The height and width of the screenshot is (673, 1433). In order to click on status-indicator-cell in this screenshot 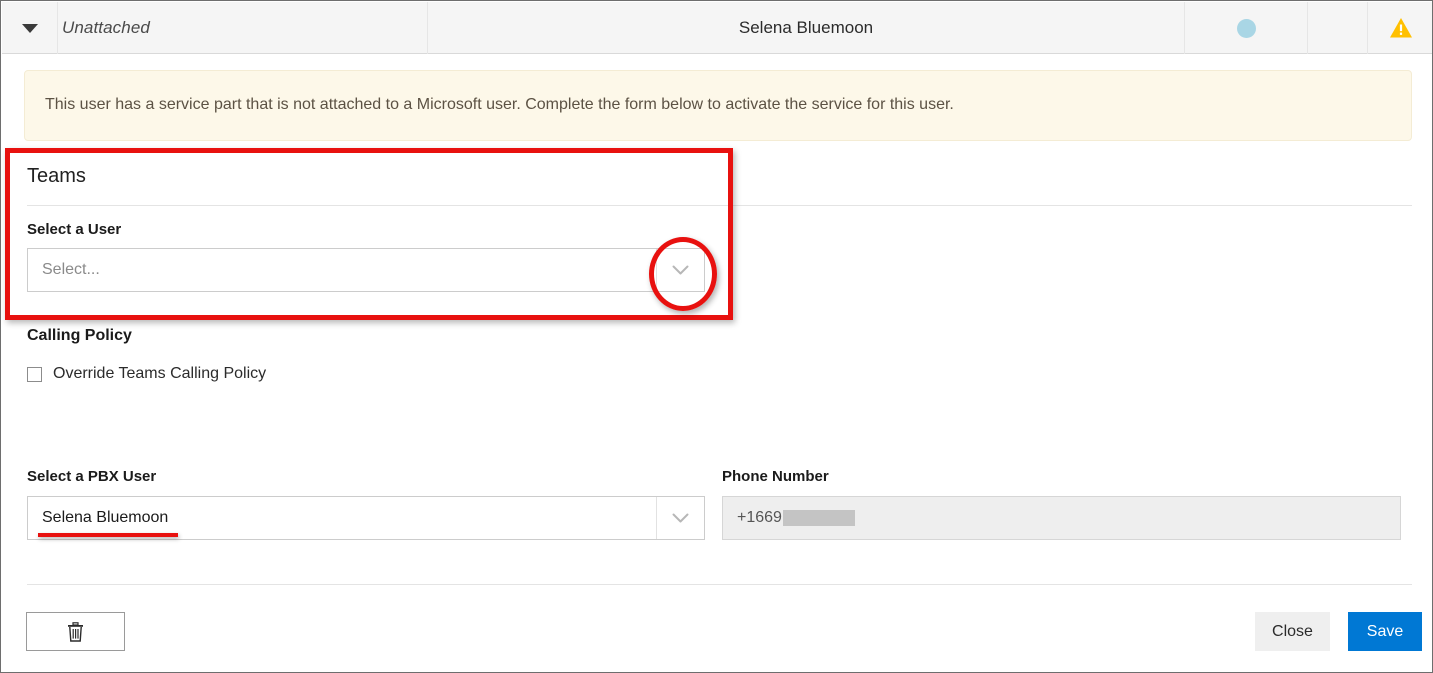, I will do `click(1246, 28)`.